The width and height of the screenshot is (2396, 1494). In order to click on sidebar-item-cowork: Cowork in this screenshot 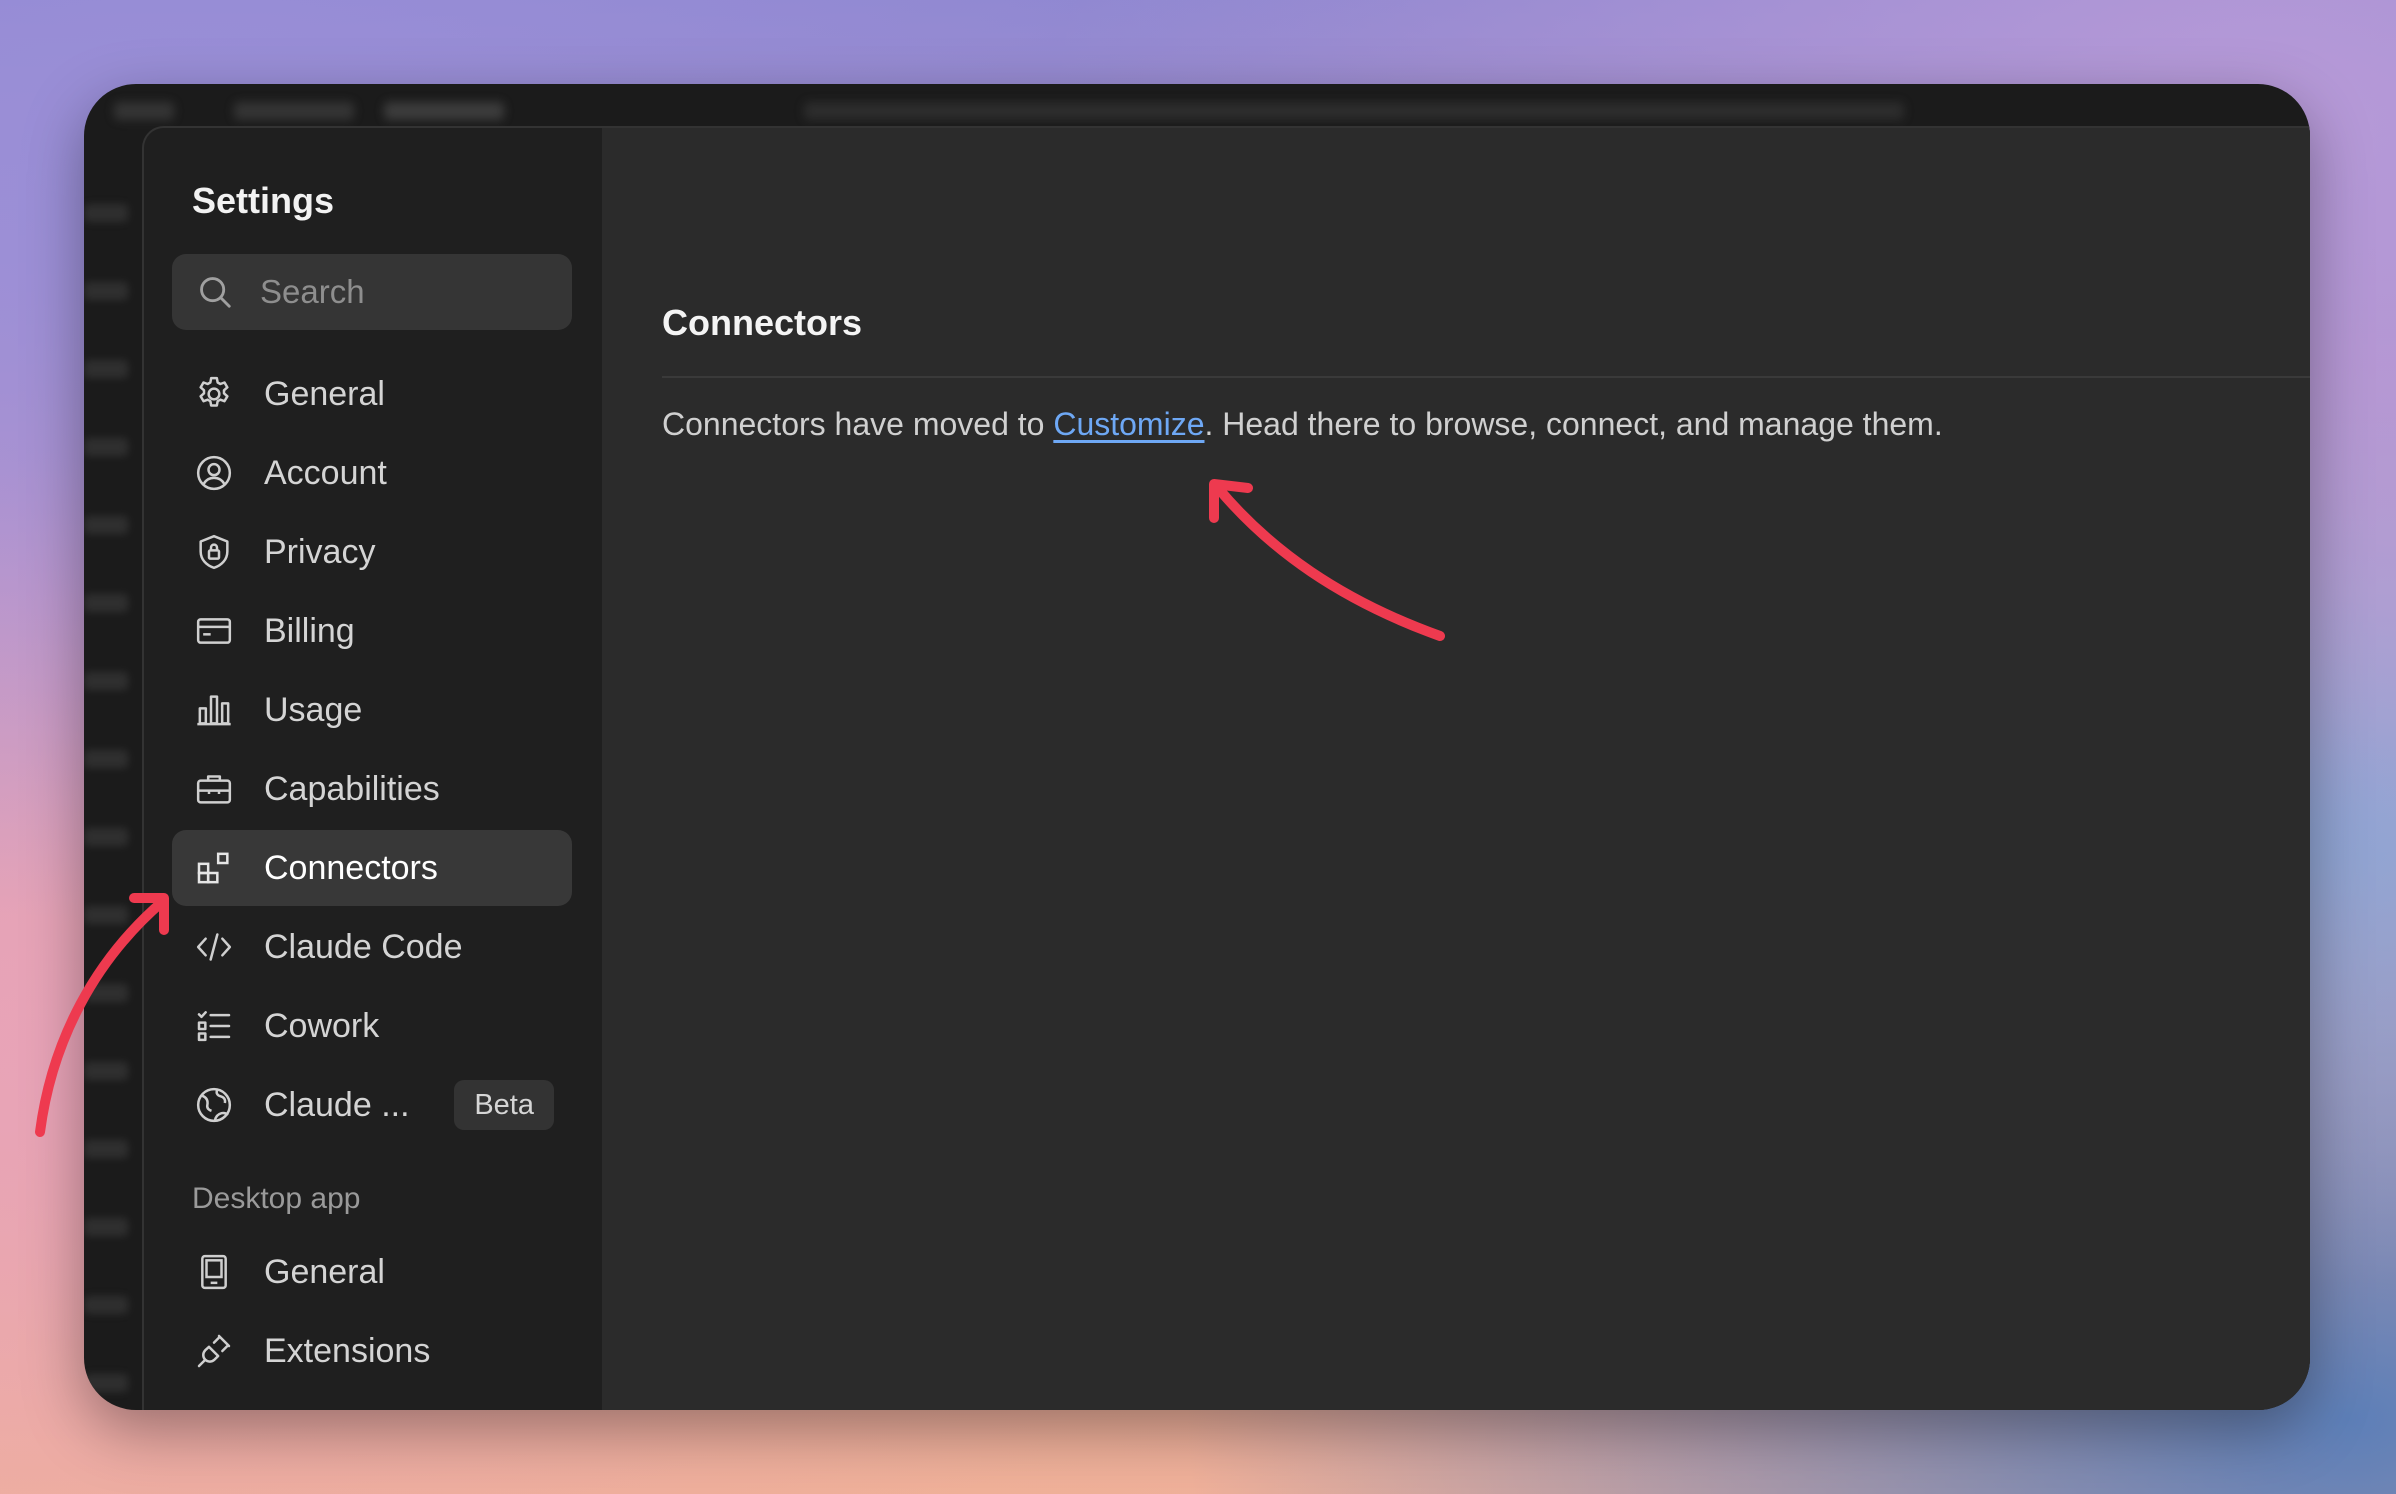, I will do `click(372, 1026)`.